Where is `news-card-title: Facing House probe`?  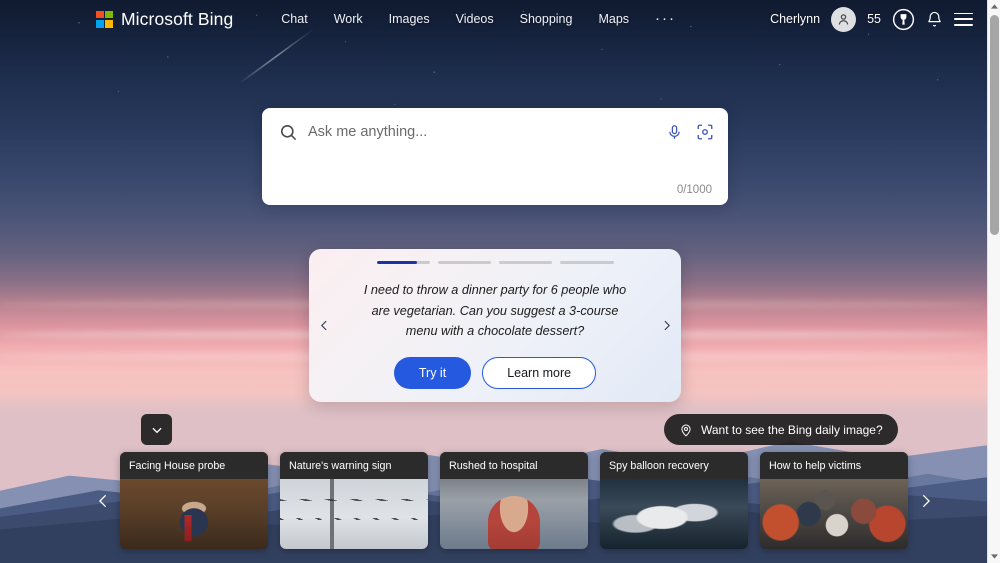 news-card-title: Facing House probe is located at coordinates (194, 465).